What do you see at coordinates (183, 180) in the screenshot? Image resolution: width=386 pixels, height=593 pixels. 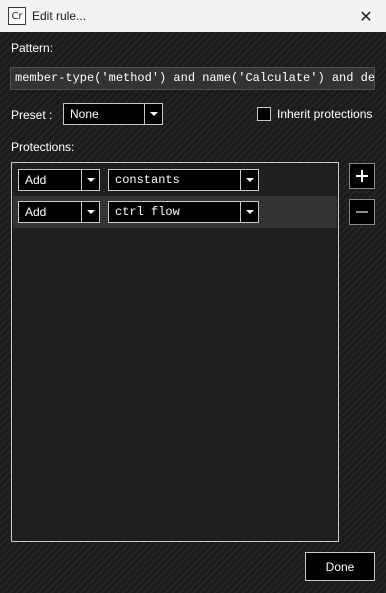 I see `protection-select: constants` at bounding box center [183, 180].